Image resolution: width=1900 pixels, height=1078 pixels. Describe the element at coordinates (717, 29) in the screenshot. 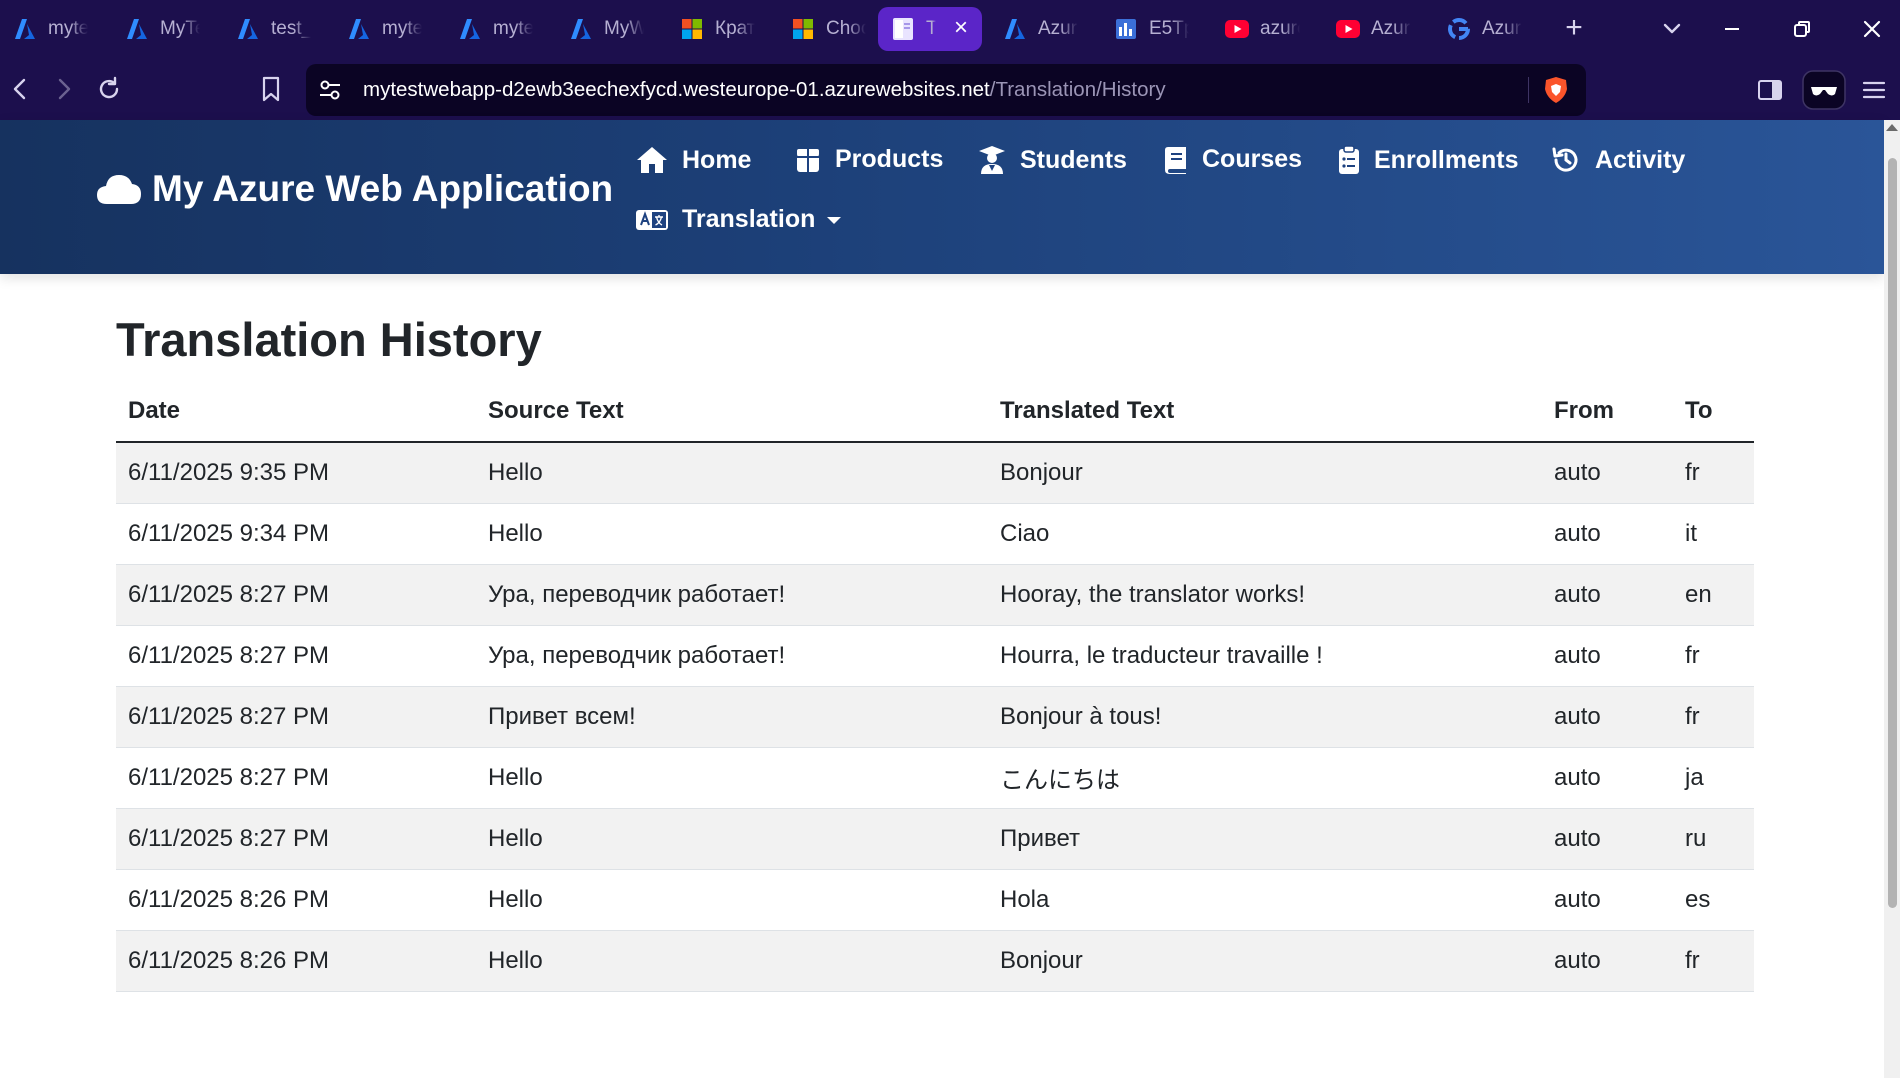

I see `browser-tab: Краткое` at that location.